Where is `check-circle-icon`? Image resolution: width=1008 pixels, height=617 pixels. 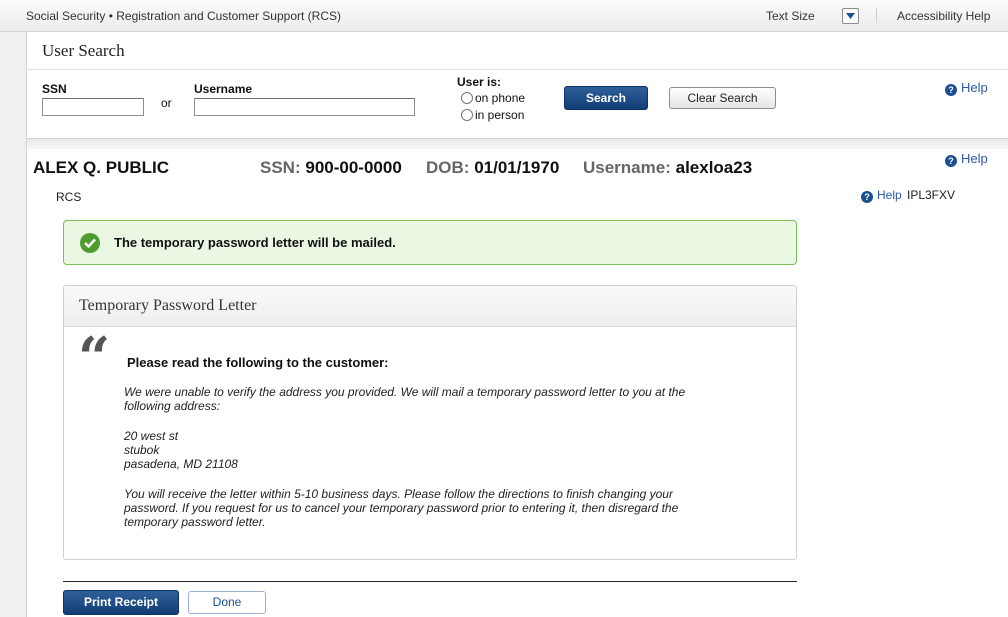 check-circle-icon is located at coordinates (90, 243).